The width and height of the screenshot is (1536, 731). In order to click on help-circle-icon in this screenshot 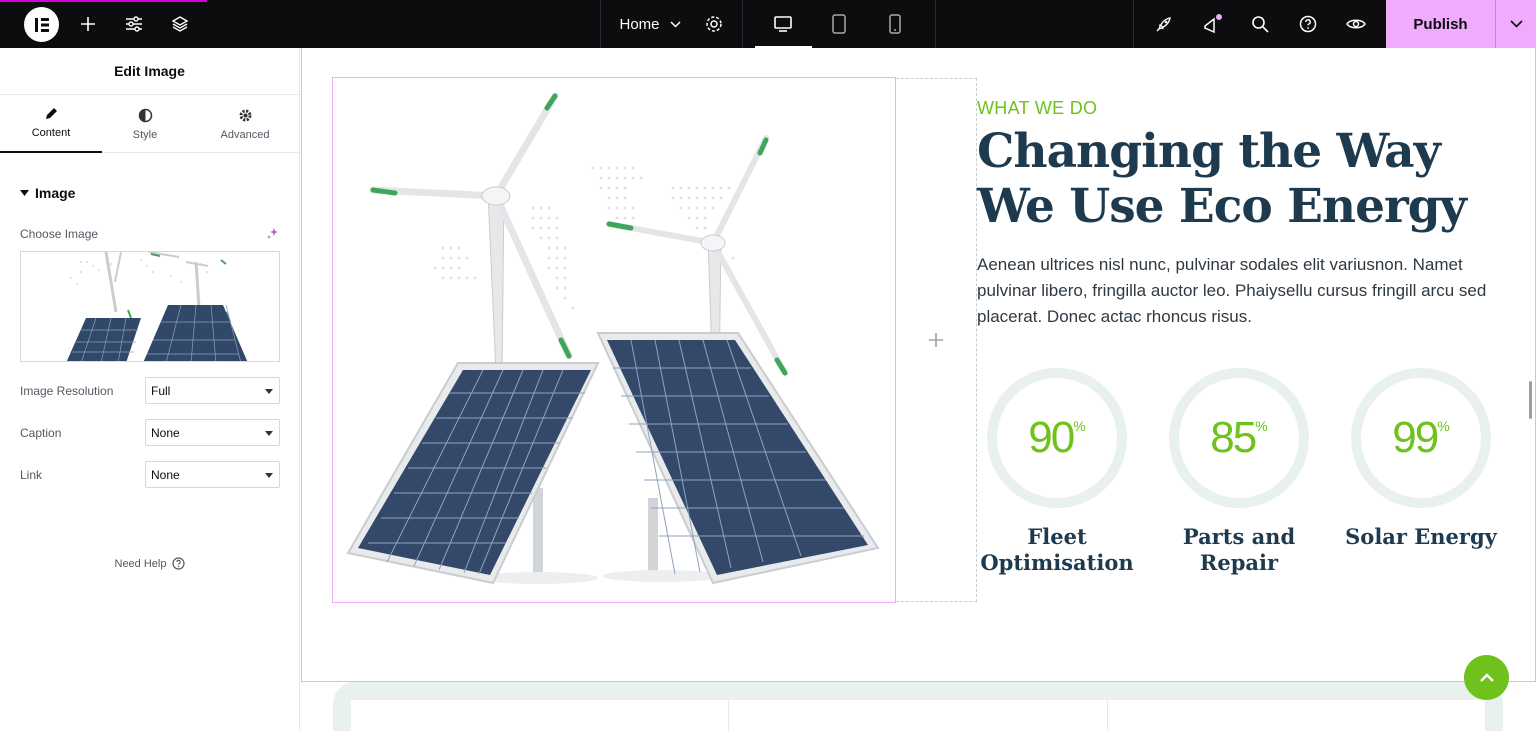, I will do `click(179, 563)`.